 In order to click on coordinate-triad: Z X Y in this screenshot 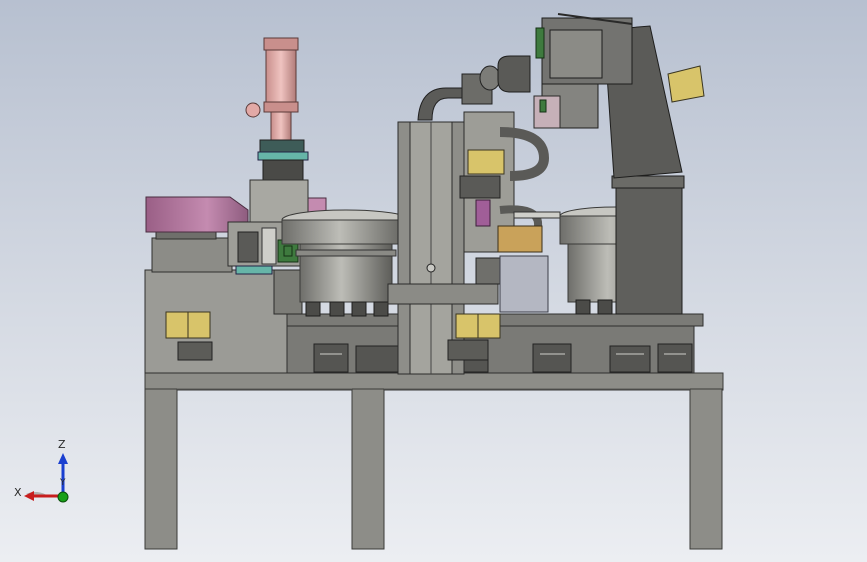, I will do `click(44, 474)`.